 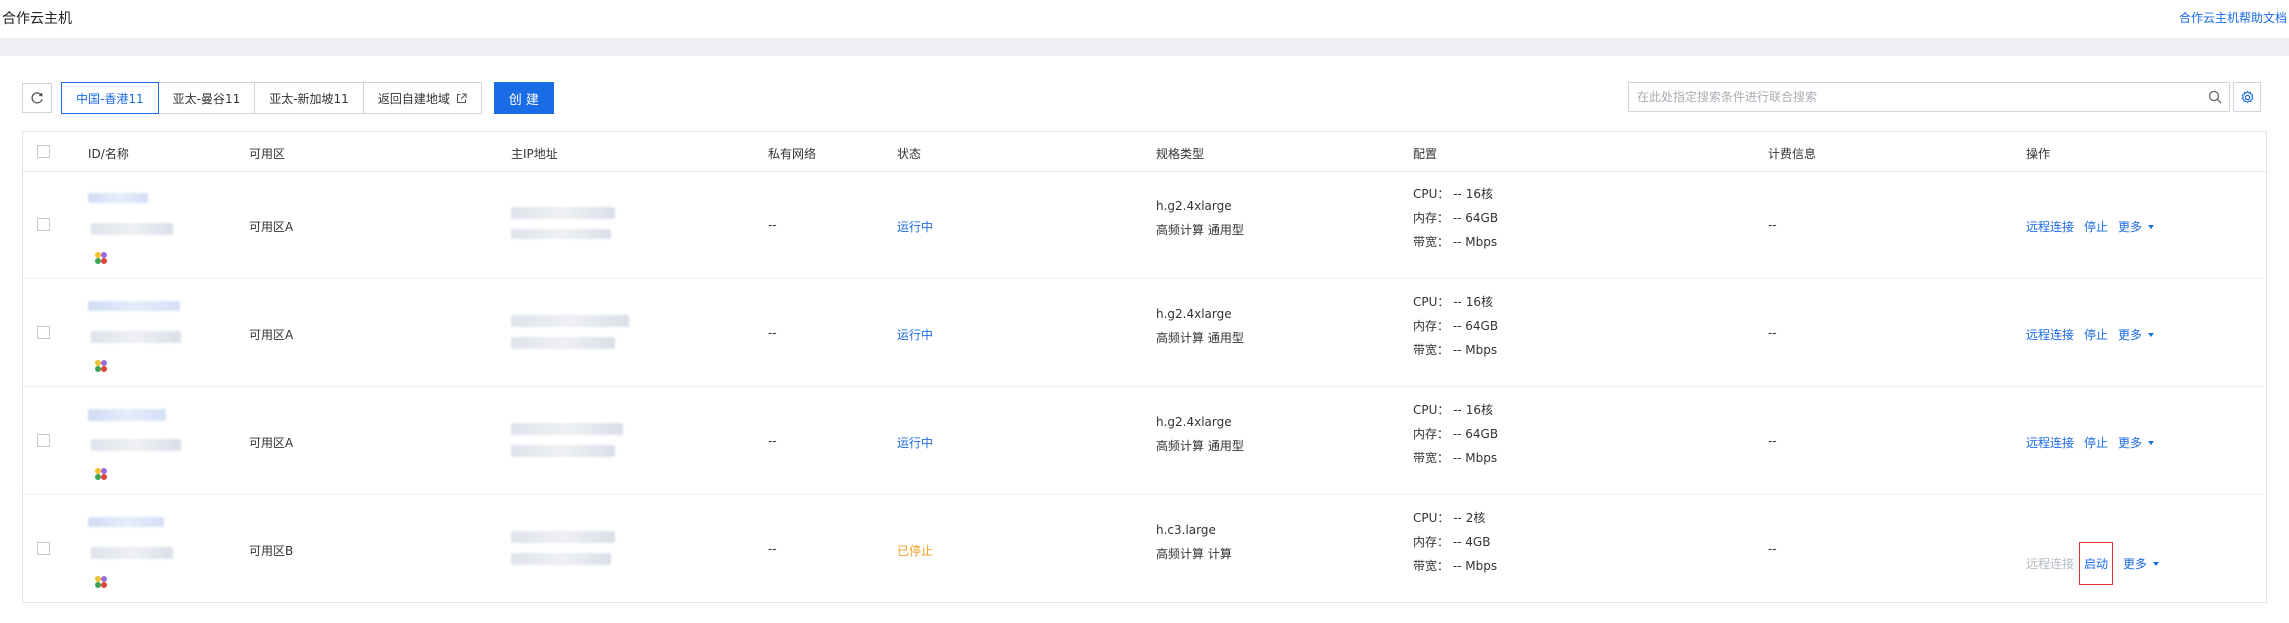 I want to click on region-tab-label: 亚太-曼谷11, so click(x=206, y=98).